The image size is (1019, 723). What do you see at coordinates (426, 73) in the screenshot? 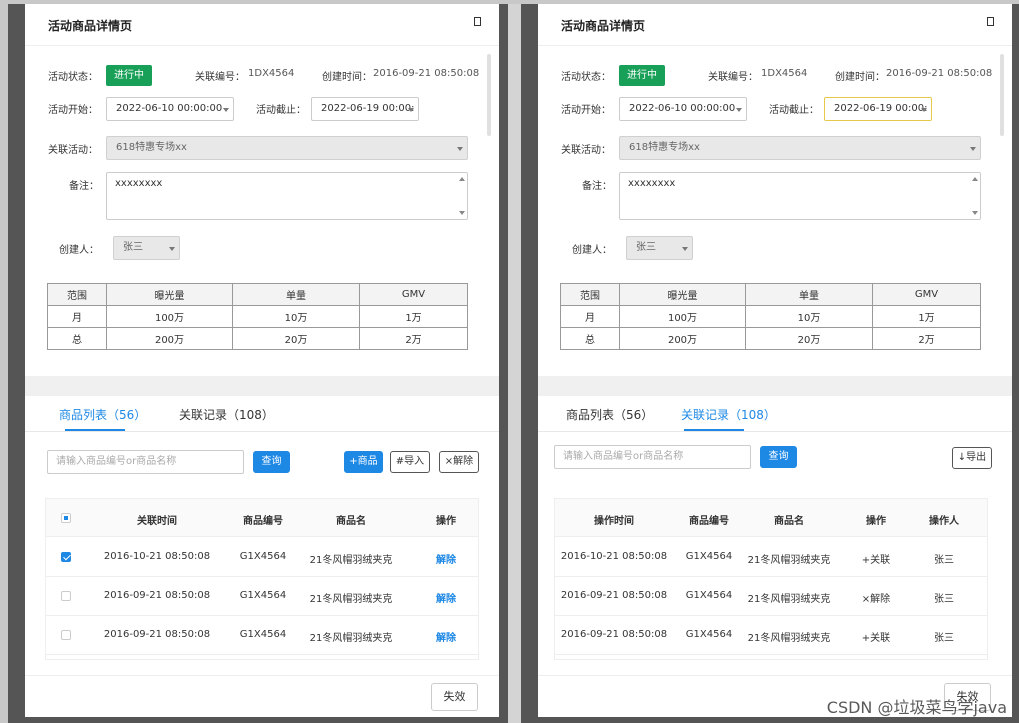
I see `created-value: 2016-09-21 08:50:08` at bounding box center [426, 73].